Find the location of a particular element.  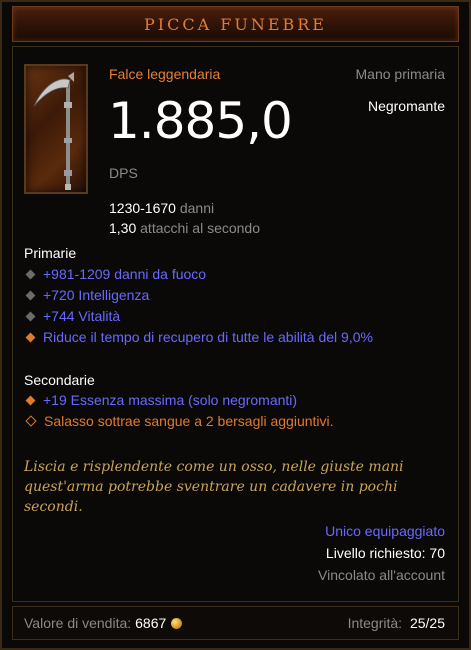

secondary-affix: +19 Essenza massima (solo negromanti) is located at coordinates (160, 400).